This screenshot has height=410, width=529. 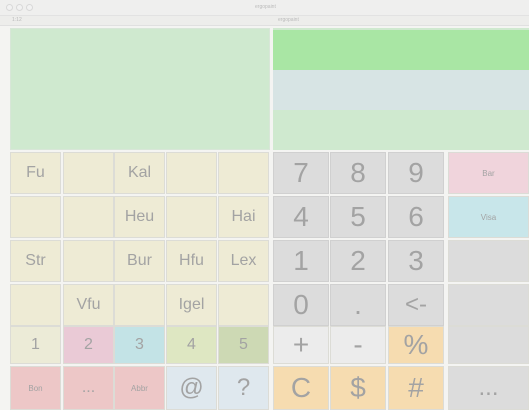 I want to click on side-key-1: Visa, so click(x=488, y=217).